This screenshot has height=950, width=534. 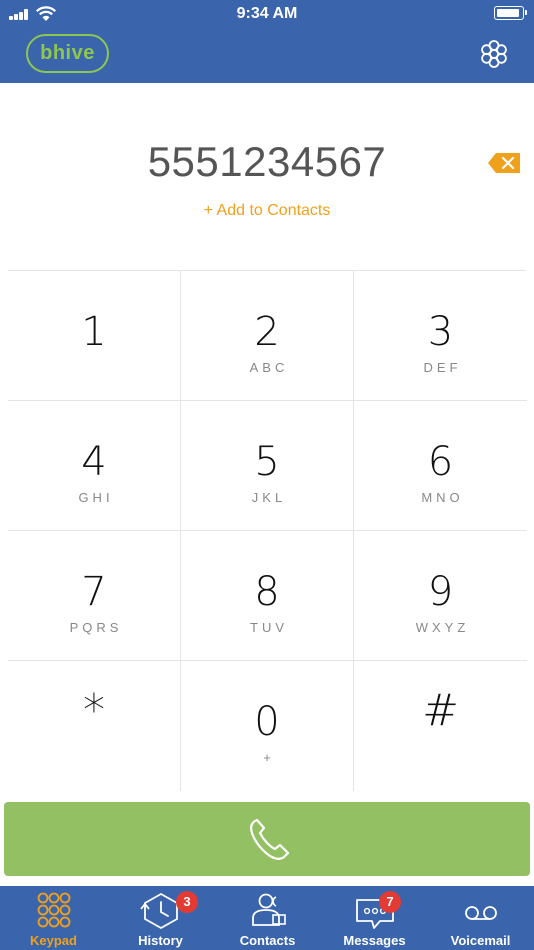 I want to click on key-7: 7 PQRS, so click(x=94, y=596).